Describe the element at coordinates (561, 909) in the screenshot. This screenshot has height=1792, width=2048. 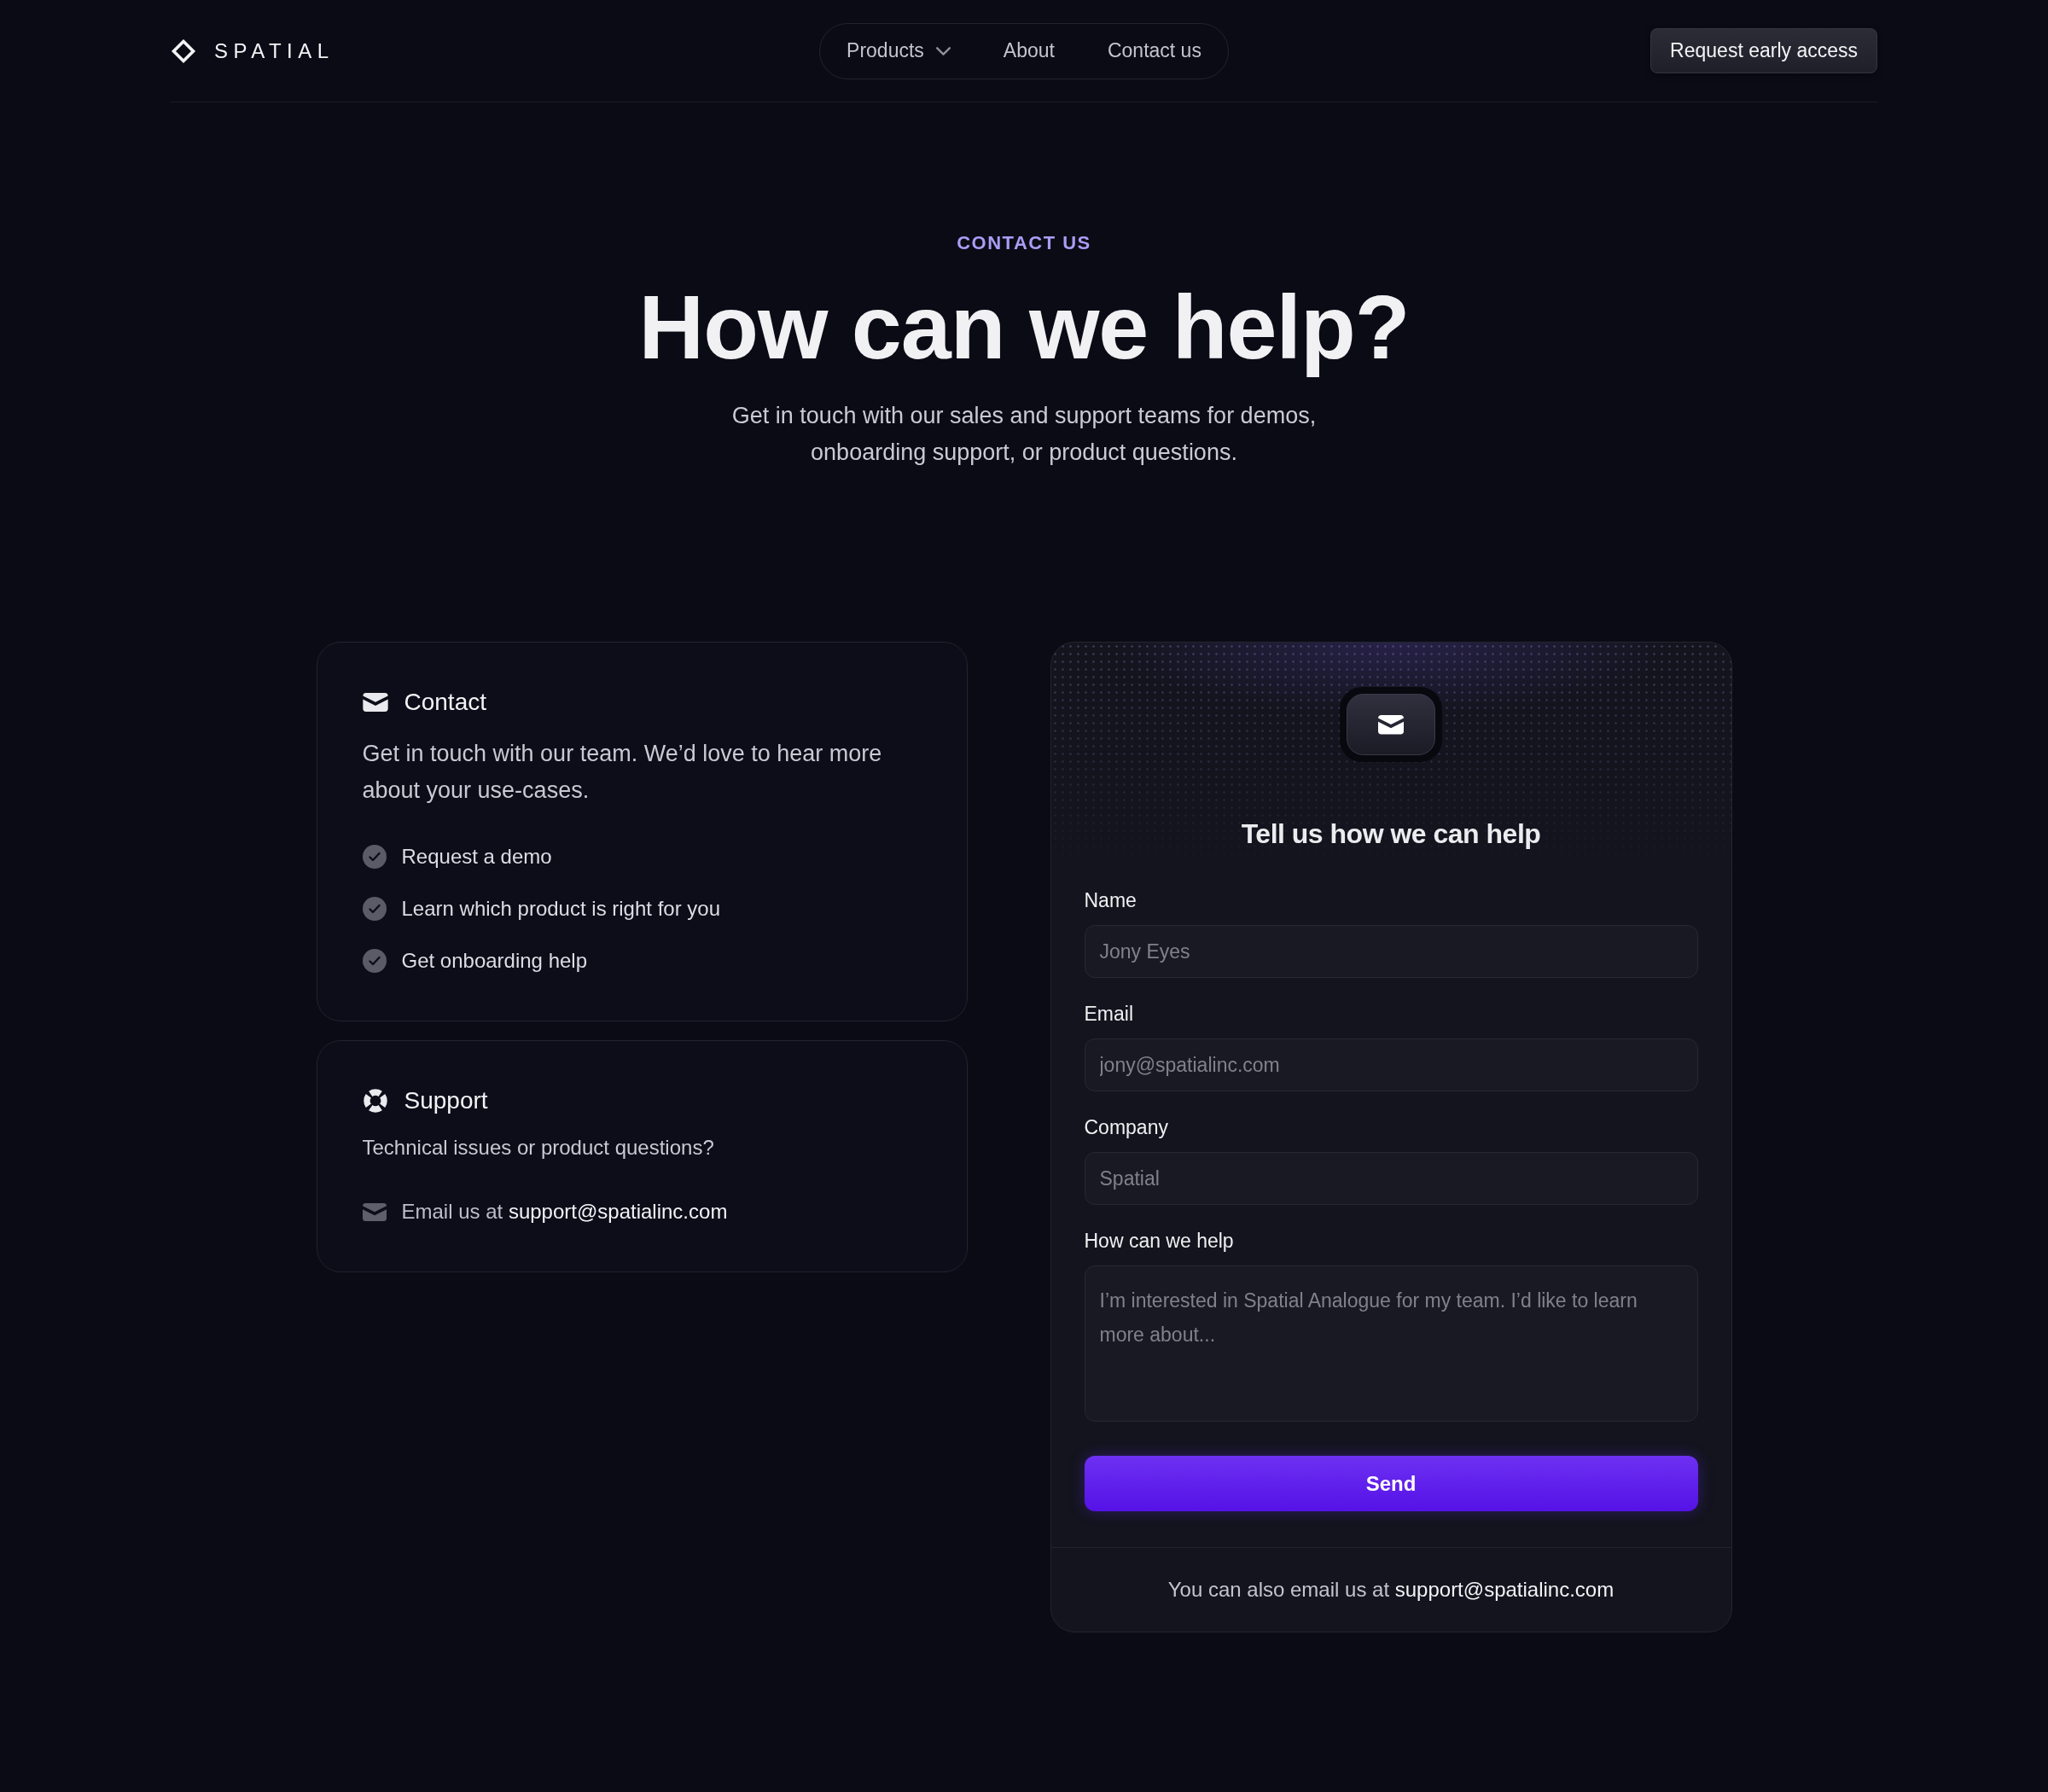
I see `checklist-item: Learn which product is right for you` at that location.